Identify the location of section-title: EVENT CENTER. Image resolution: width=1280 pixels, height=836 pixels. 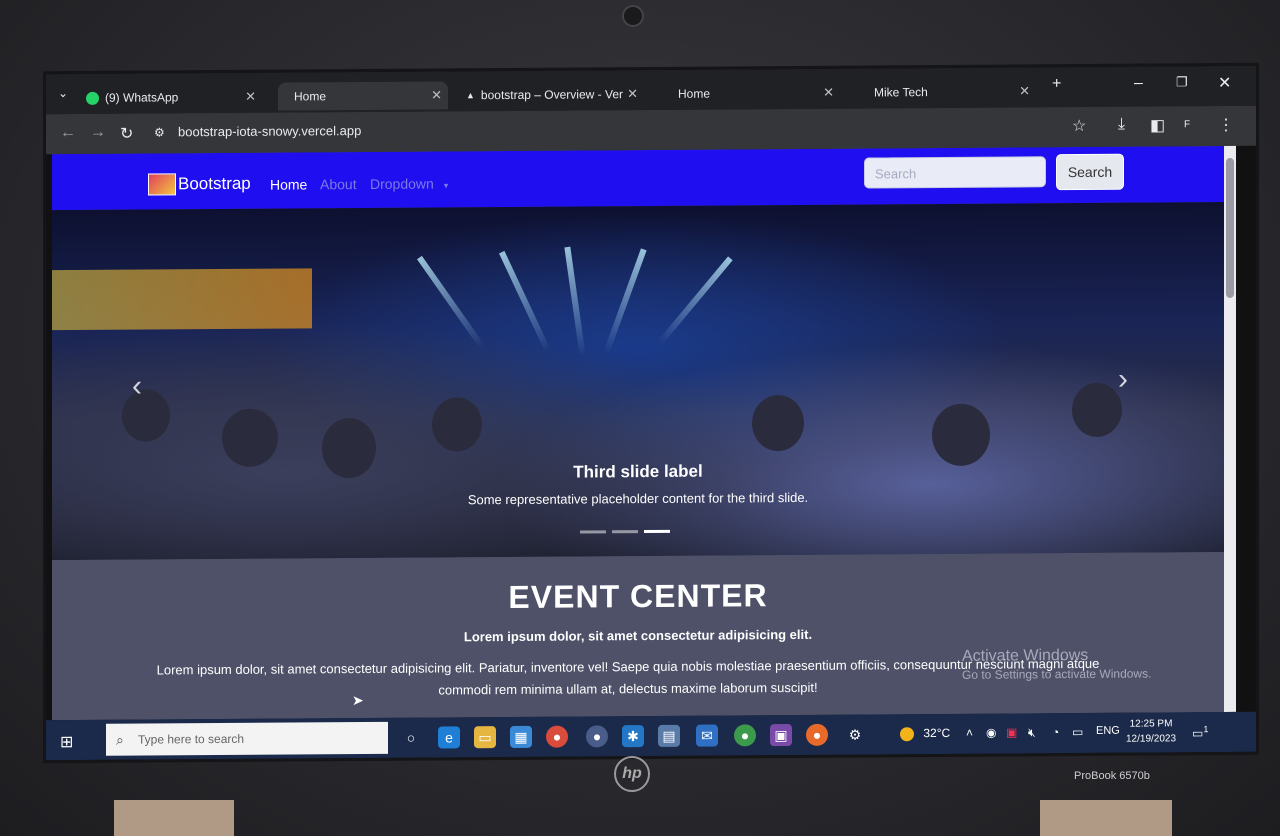
(638, 596).